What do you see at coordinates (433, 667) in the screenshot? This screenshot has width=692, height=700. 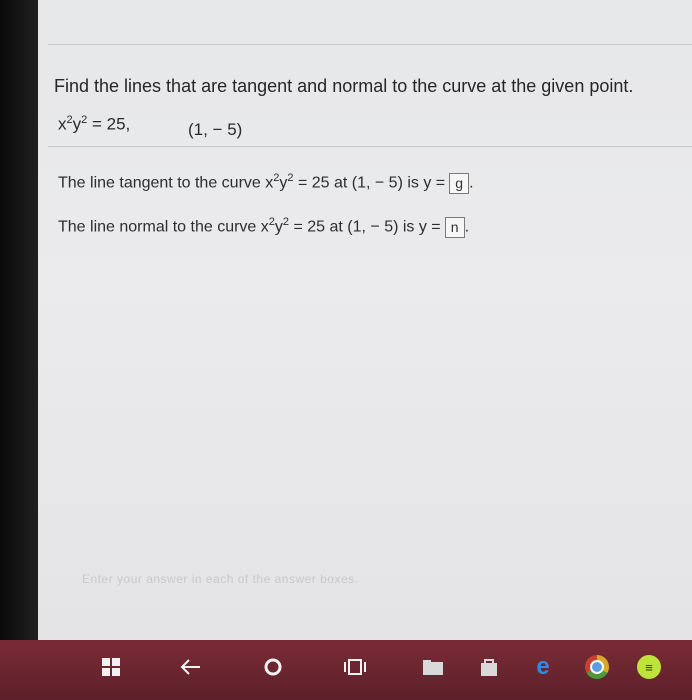 I see `folder-icon` at bounding box center [433, 667].